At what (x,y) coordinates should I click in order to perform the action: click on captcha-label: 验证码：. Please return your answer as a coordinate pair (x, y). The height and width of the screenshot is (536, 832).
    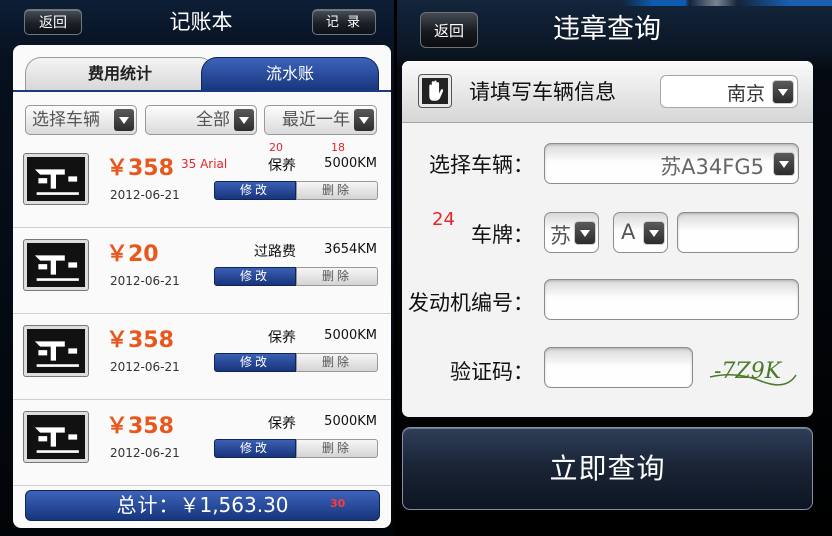
    Looking at the image, I should click on (492, 372).